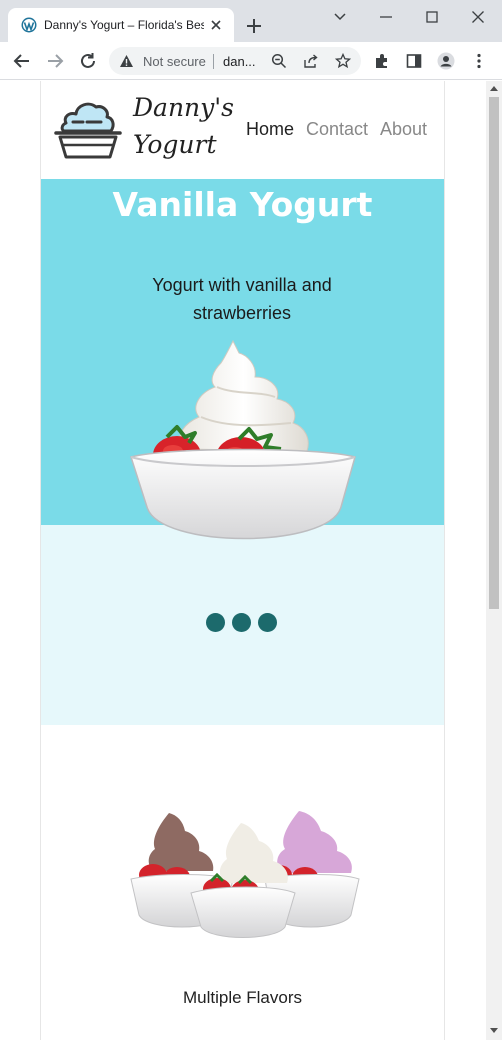 The height and width of the screenshot is (1040, 502). I want to click on maximize-icon, so click(432, 17).